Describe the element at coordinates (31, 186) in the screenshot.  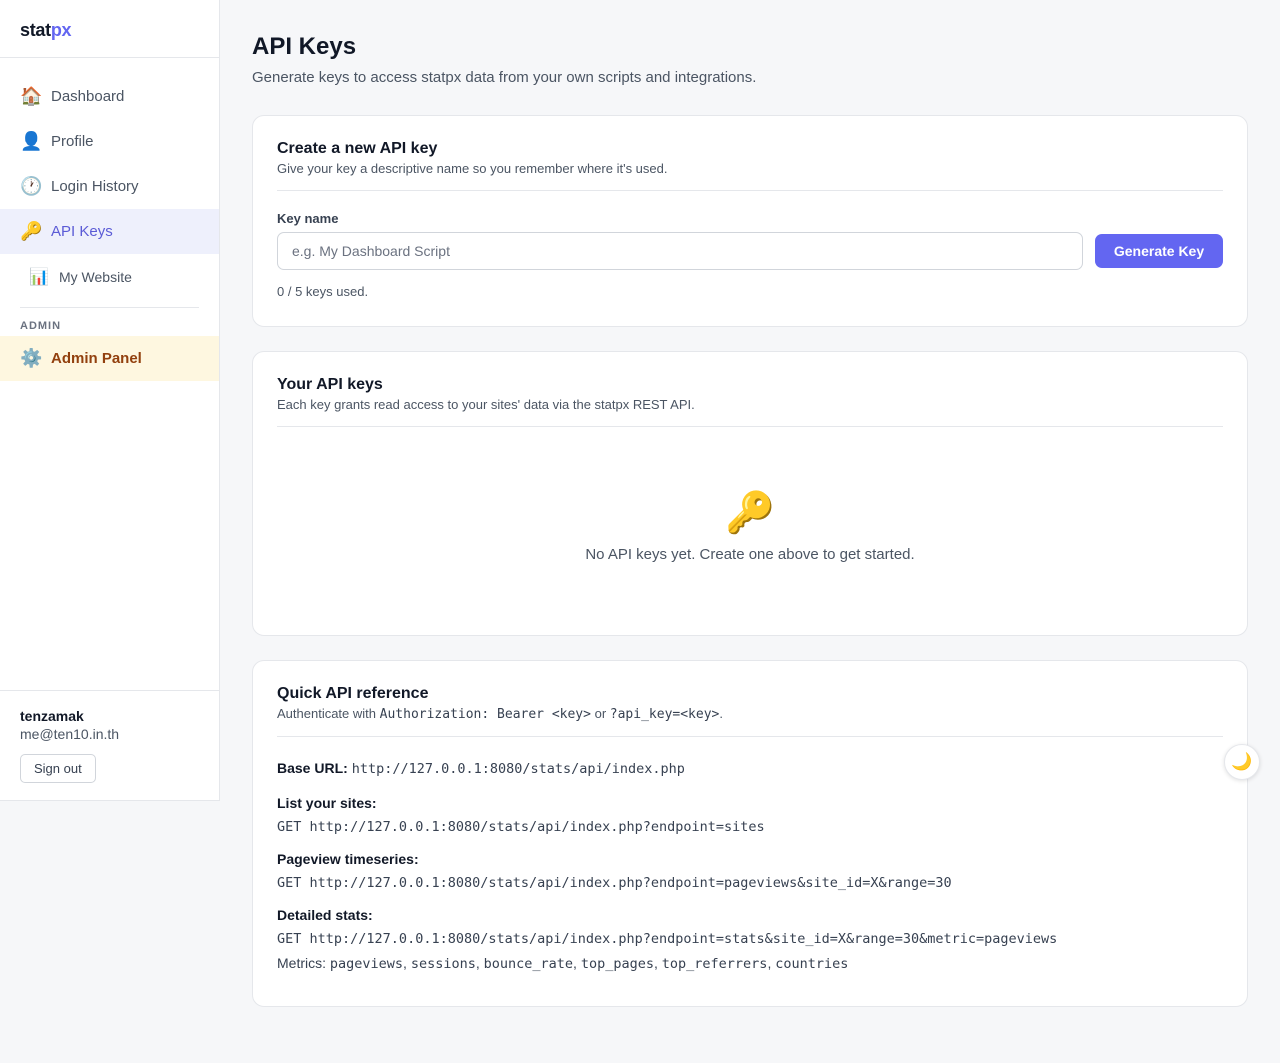
I see `clock-icon: 🕐` at that location.